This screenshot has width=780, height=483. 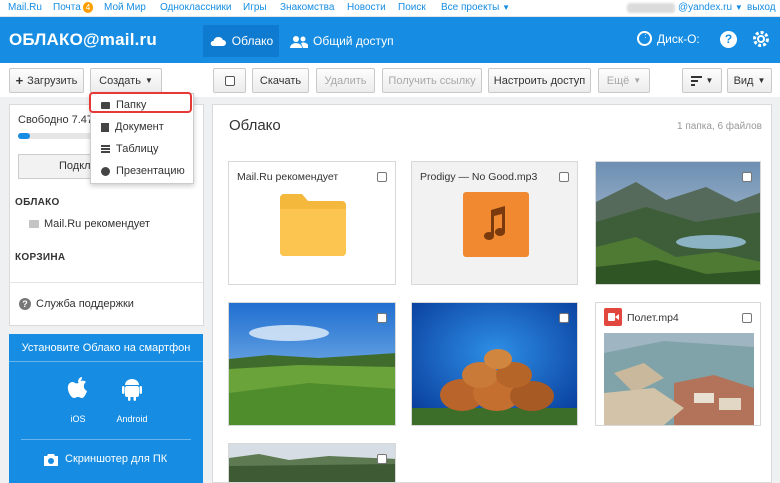 What do you see at coordinates (195, 7) in the screenshot?
I see `portal-link-ok: Одноклассники` at bounding box center [195, 7].